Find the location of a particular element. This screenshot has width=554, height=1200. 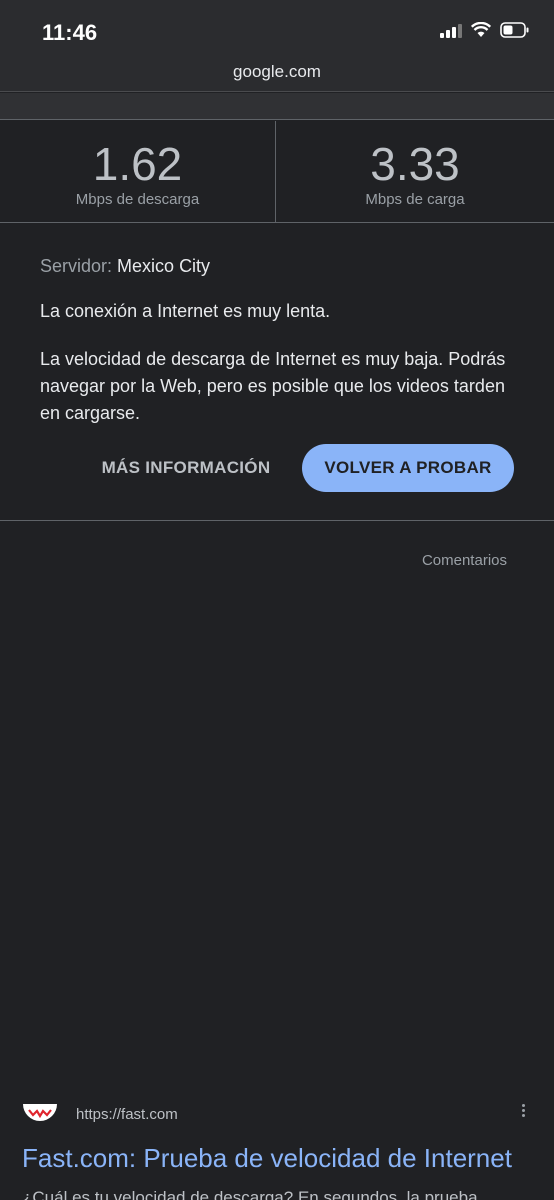

toolbar-strip is located at coordinates (277, 106).